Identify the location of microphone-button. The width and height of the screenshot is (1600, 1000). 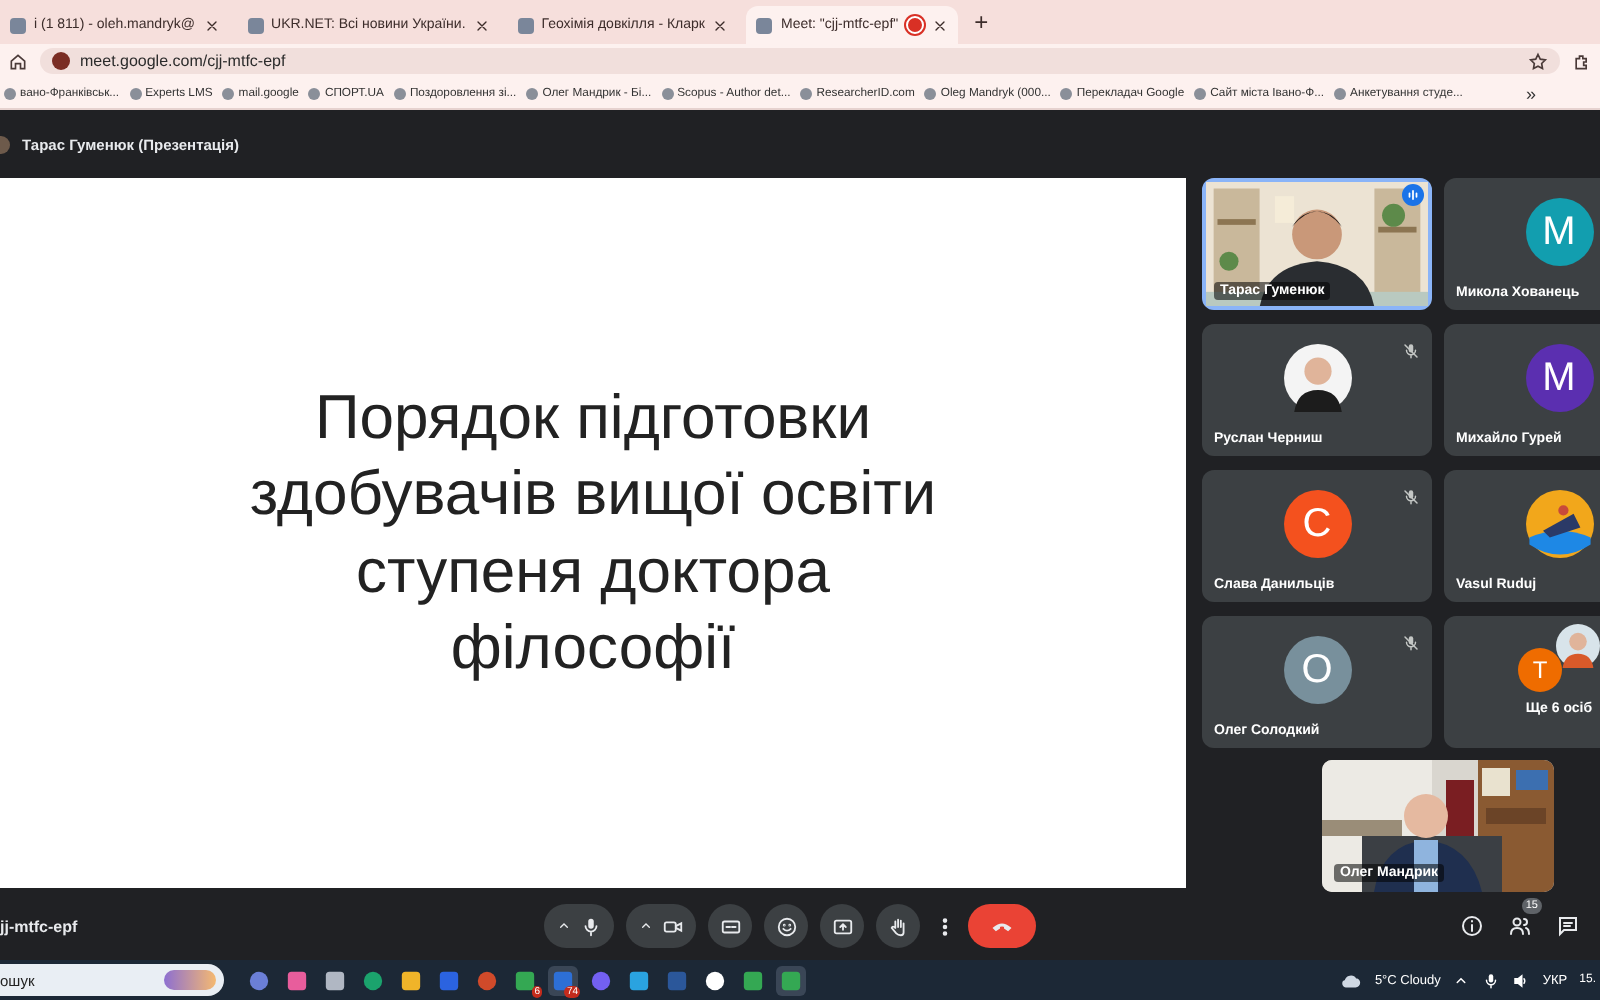
(579, 926).